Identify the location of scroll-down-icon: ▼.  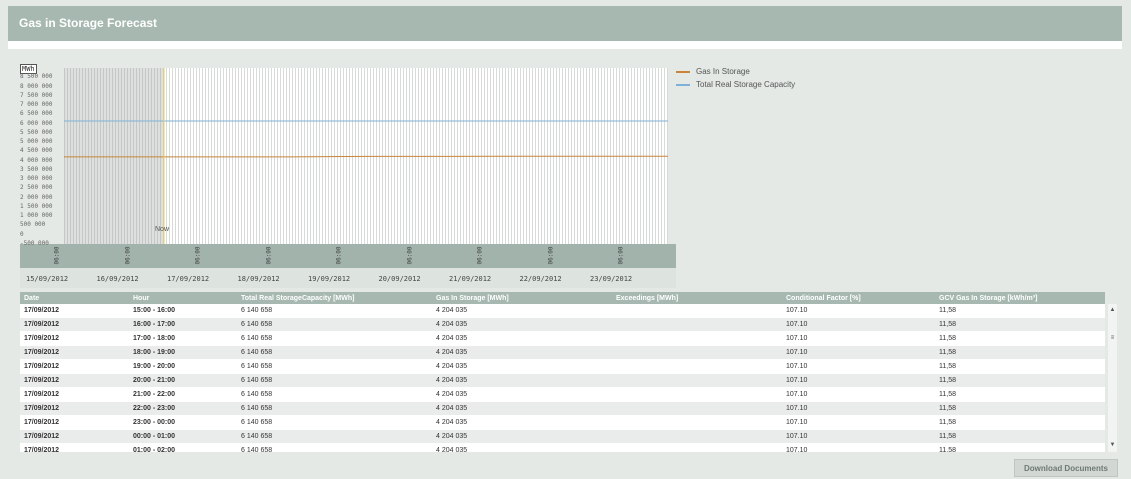
(1112, 445).